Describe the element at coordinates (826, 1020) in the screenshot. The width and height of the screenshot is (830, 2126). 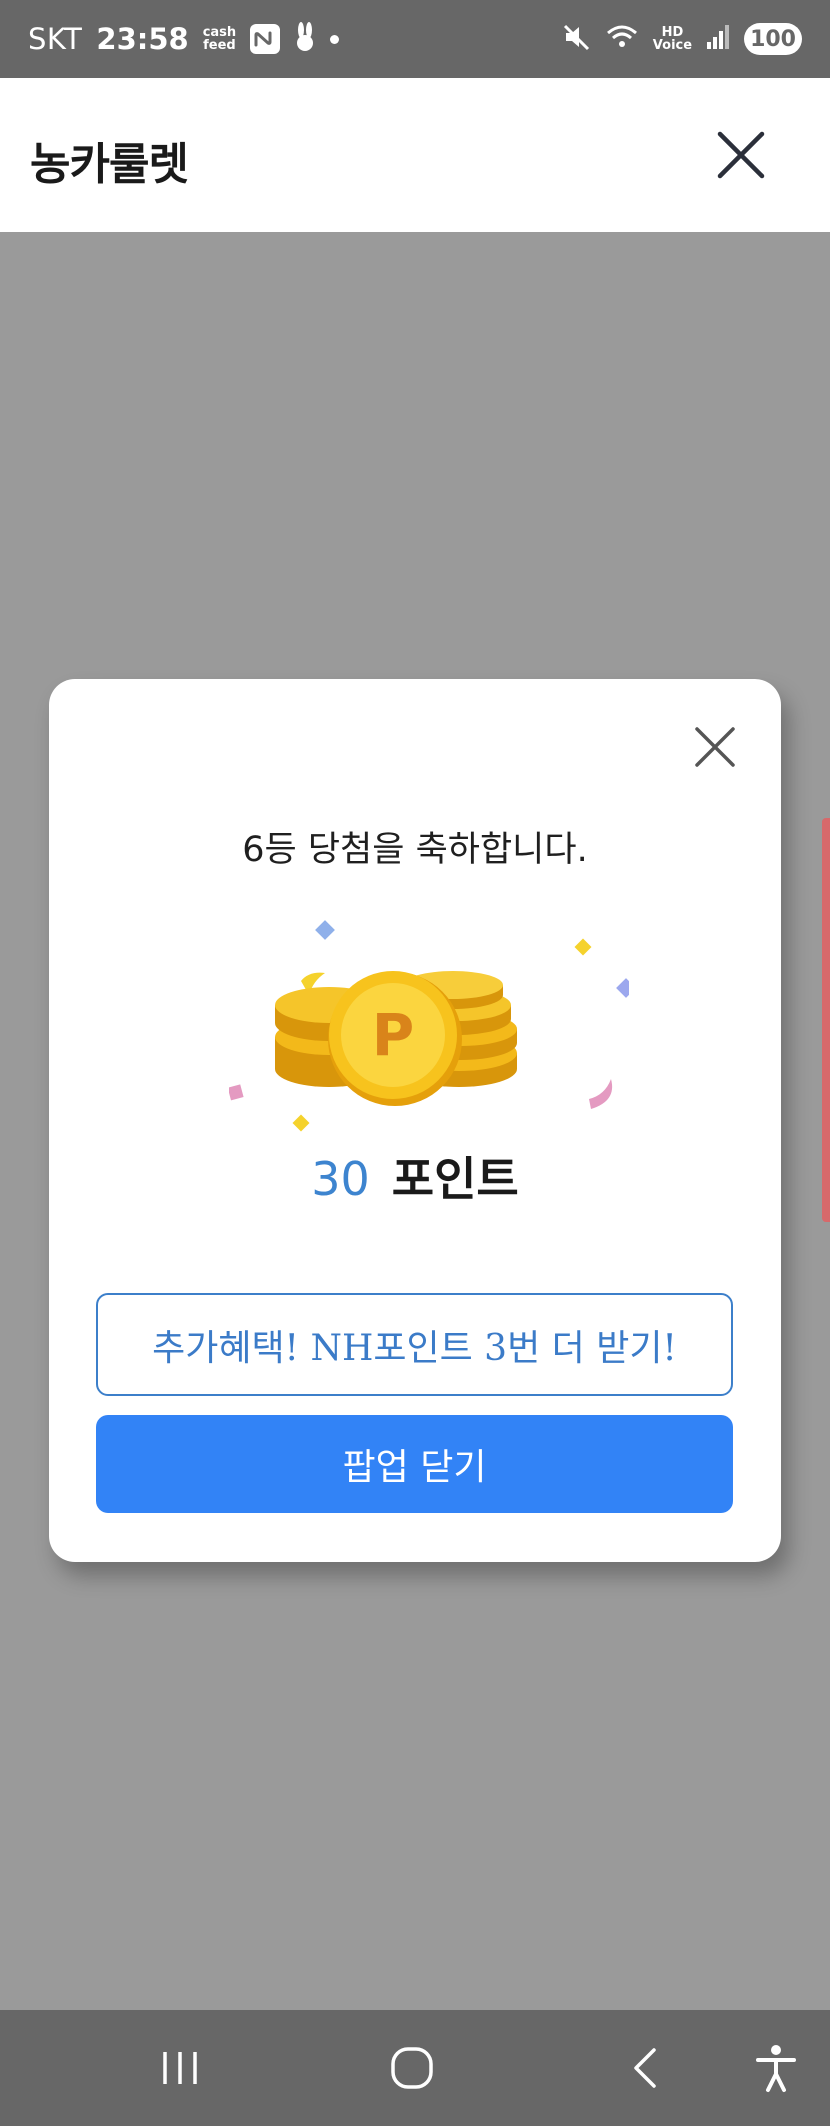
I see `scroll-indicator` at that location.